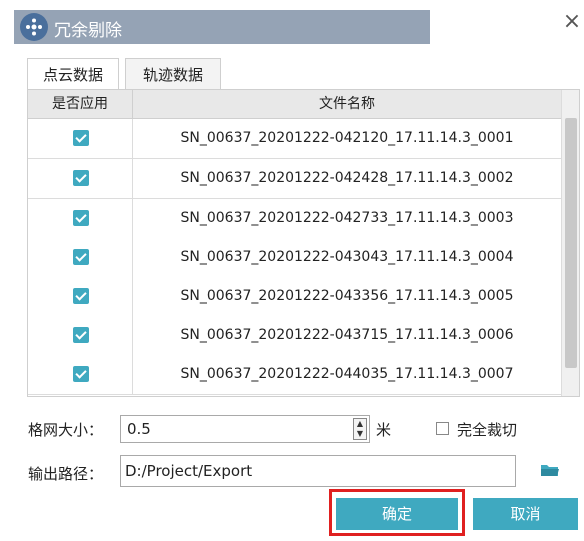  I want to click on file-name: SN_00637_20201222-043715_17.11.14.3_0006, so click(347, 335).